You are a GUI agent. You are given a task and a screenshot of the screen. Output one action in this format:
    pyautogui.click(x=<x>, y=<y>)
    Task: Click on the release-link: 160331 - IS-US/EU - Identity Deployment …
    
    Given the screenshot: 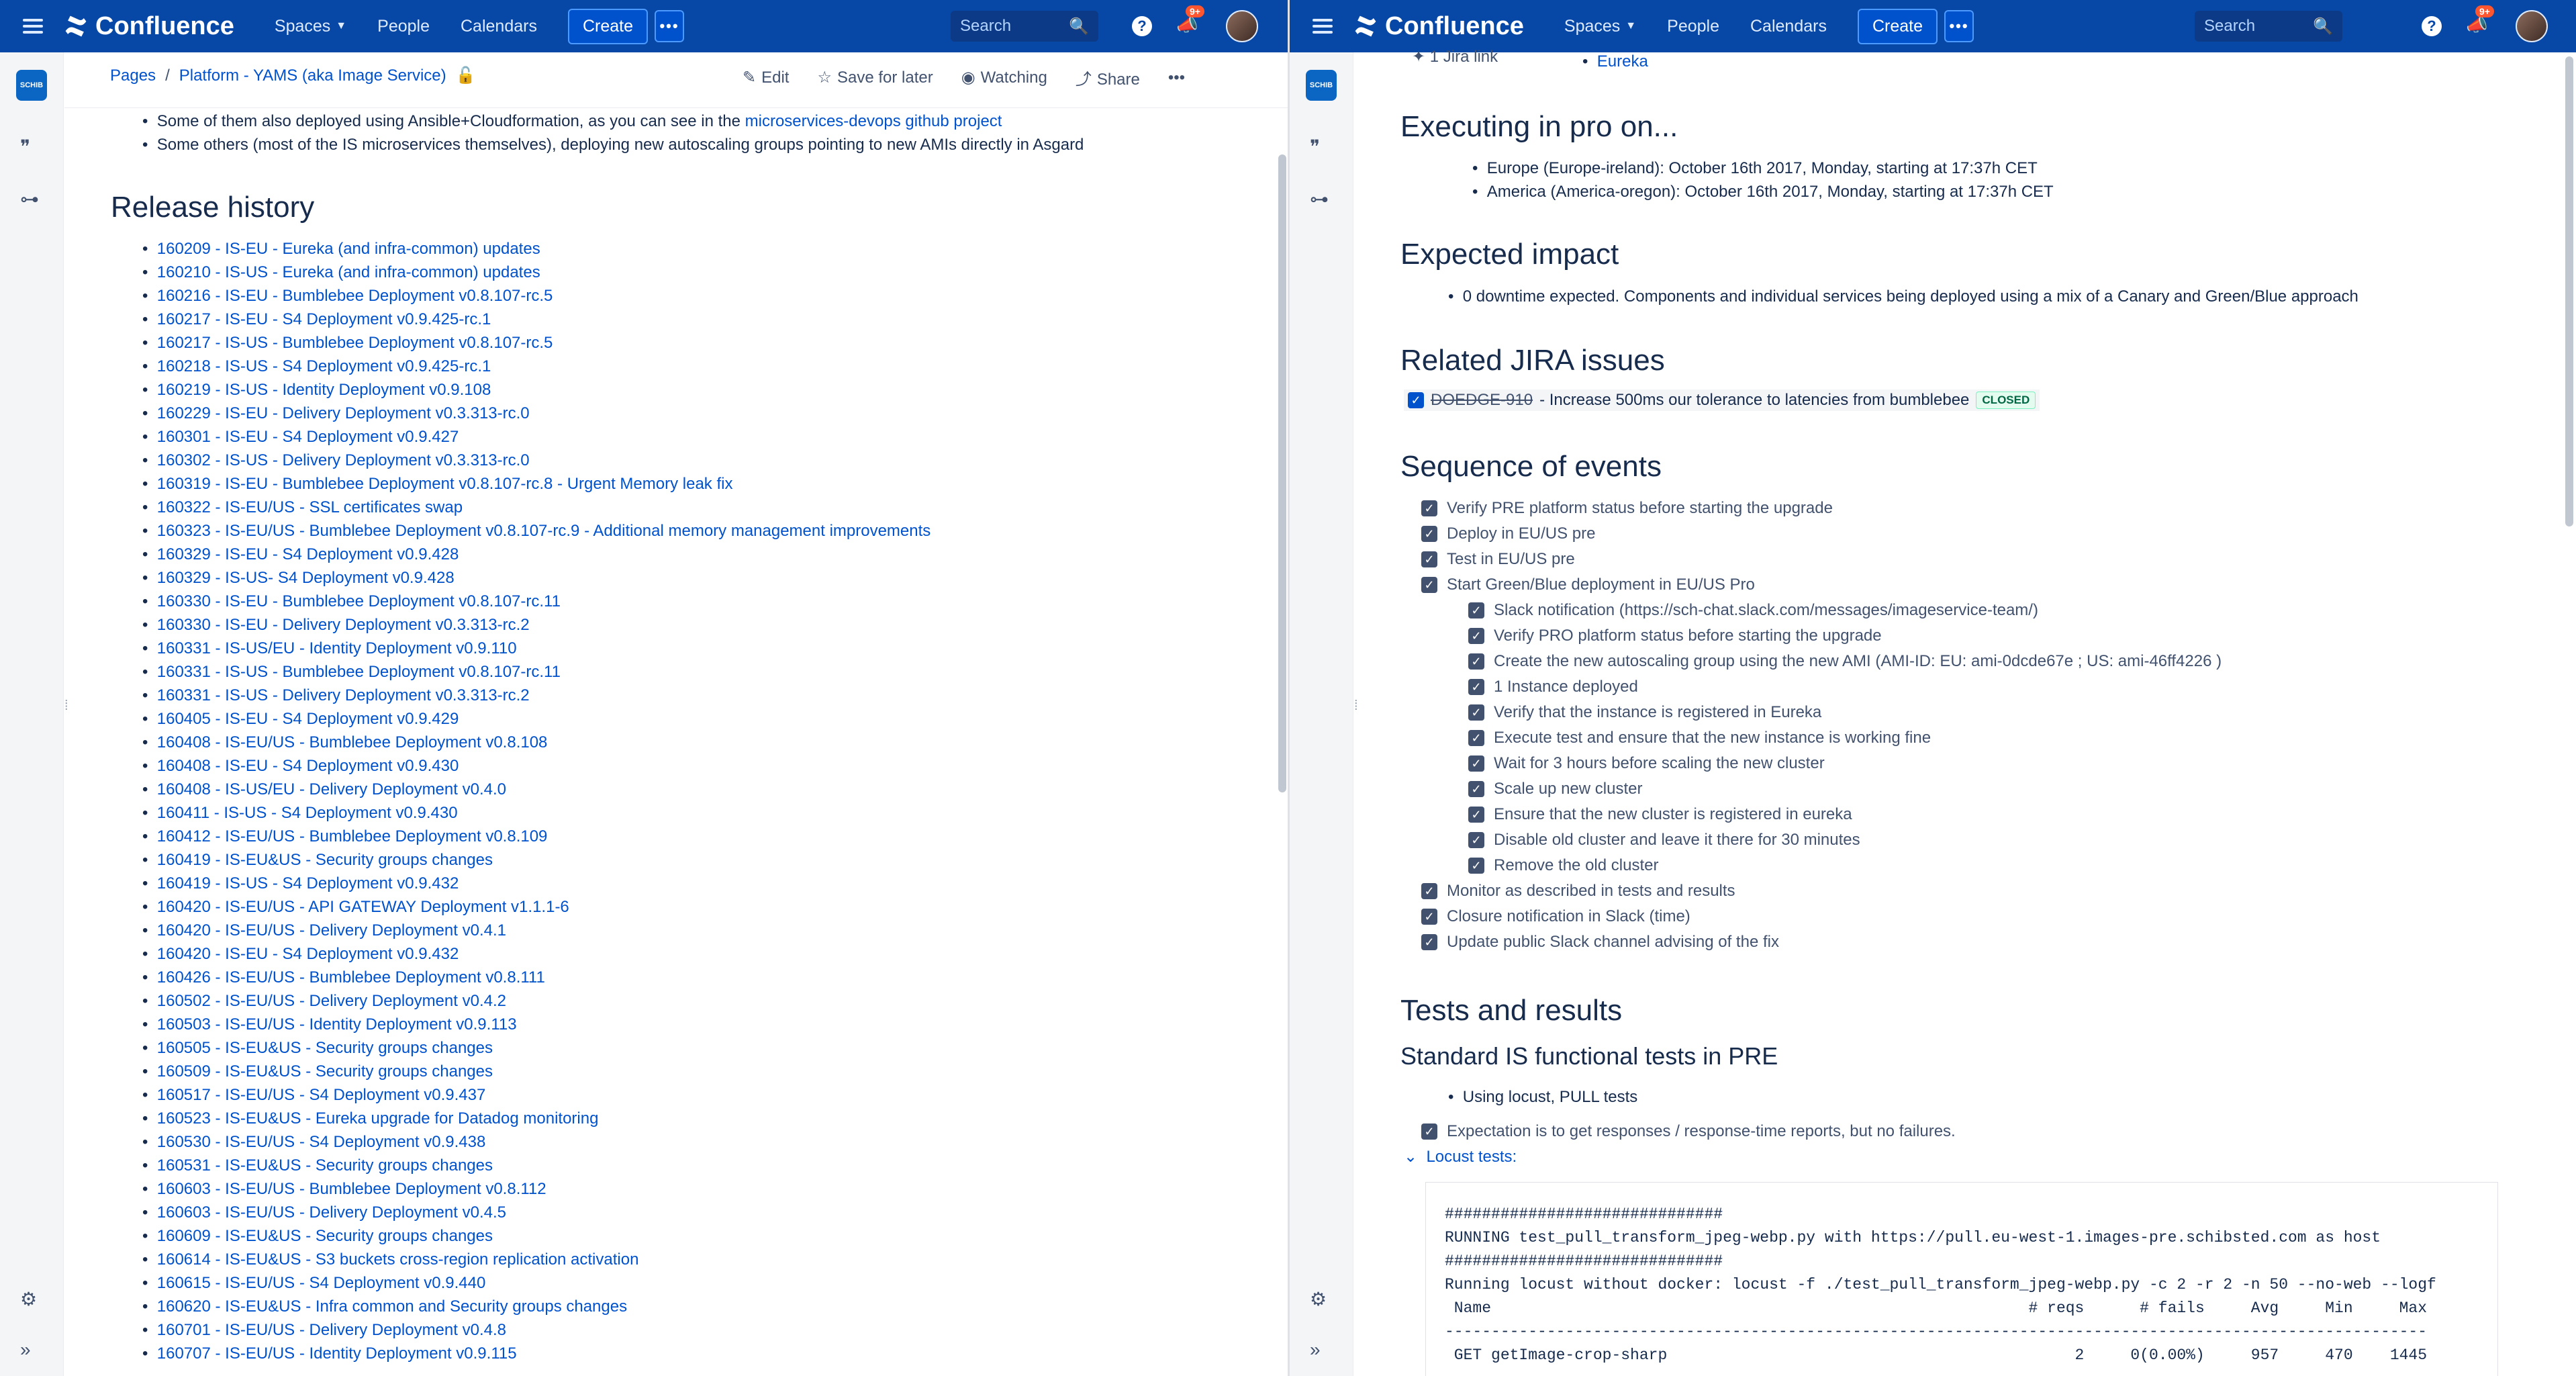 What is the action you would take?
    pyautogui.click(x=337, y=648)
    